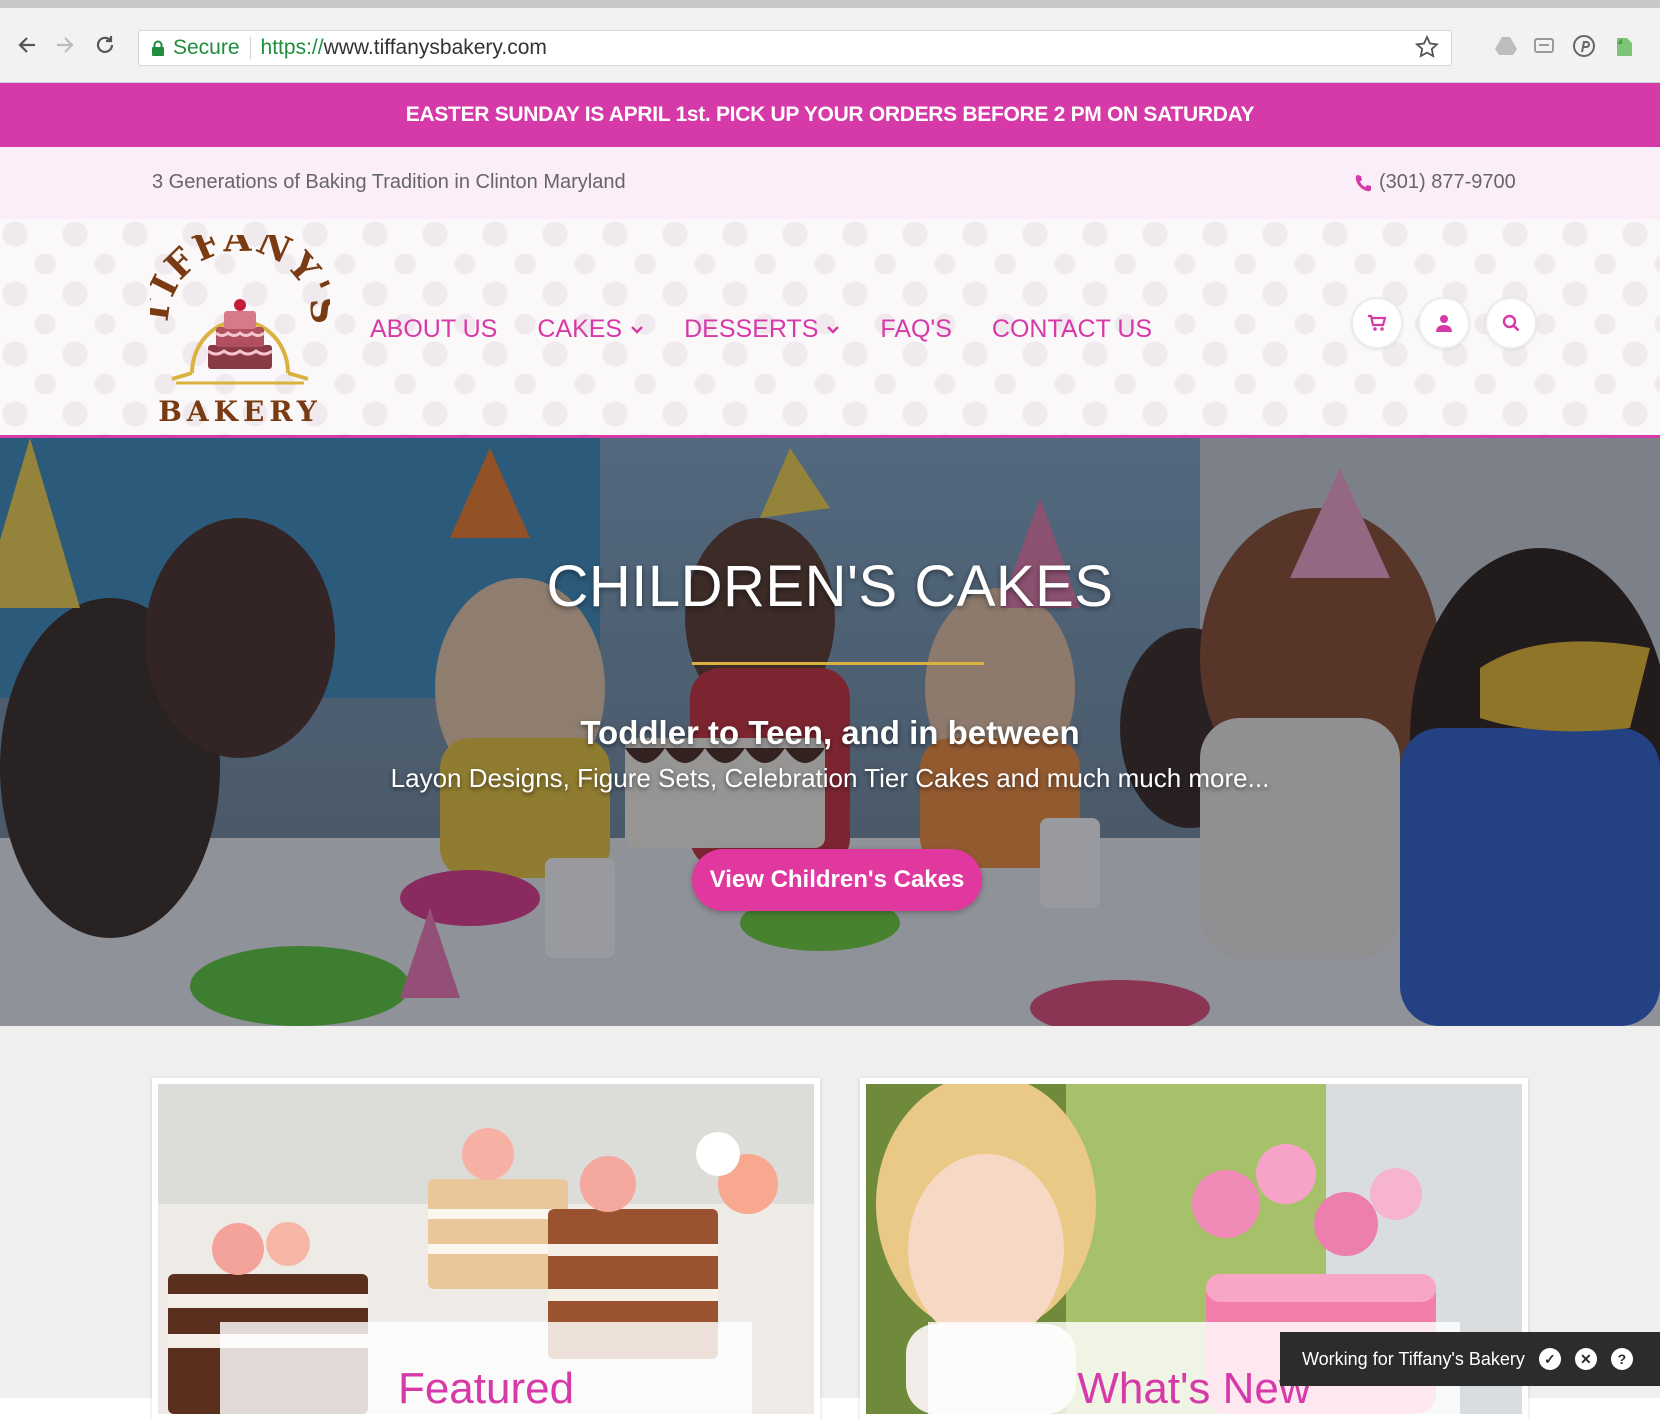  Describe the element at coordinates (580, 329) in the screenshot. I see `nav-cakes-label: CAKES` at that location.